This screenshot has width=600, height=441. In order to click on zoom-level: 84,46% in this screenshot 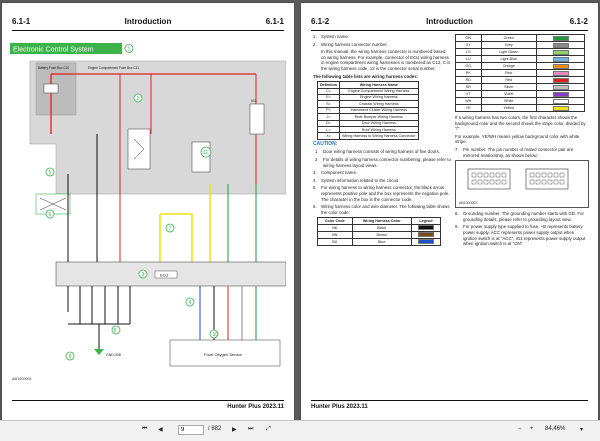, I will do `click(555, 429)`.